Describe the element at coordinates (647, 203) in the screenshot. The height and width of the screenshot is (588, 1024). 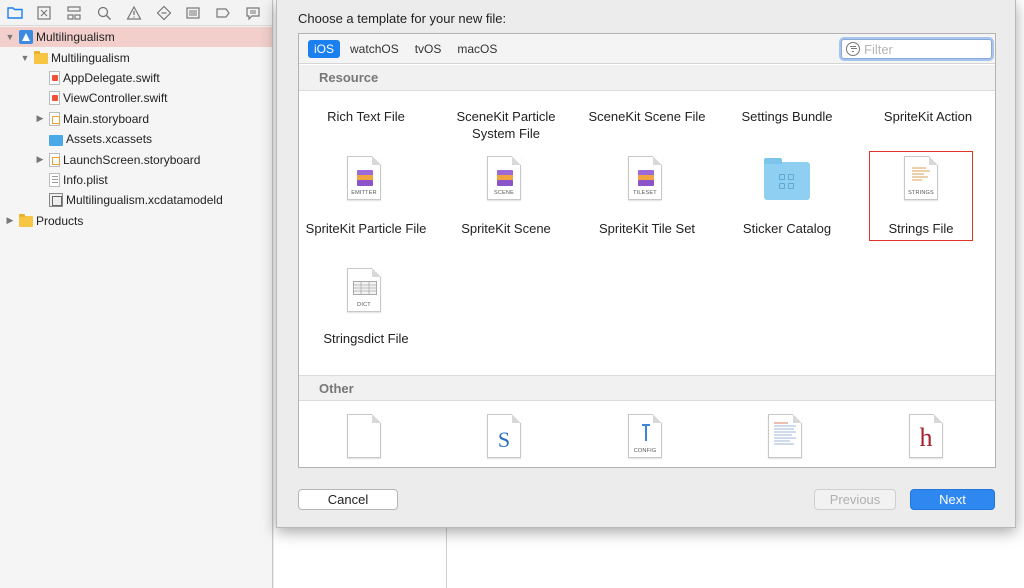
I see `template-spritekit-tile-set: TILESET SpriteKit Tile Set` at that location.